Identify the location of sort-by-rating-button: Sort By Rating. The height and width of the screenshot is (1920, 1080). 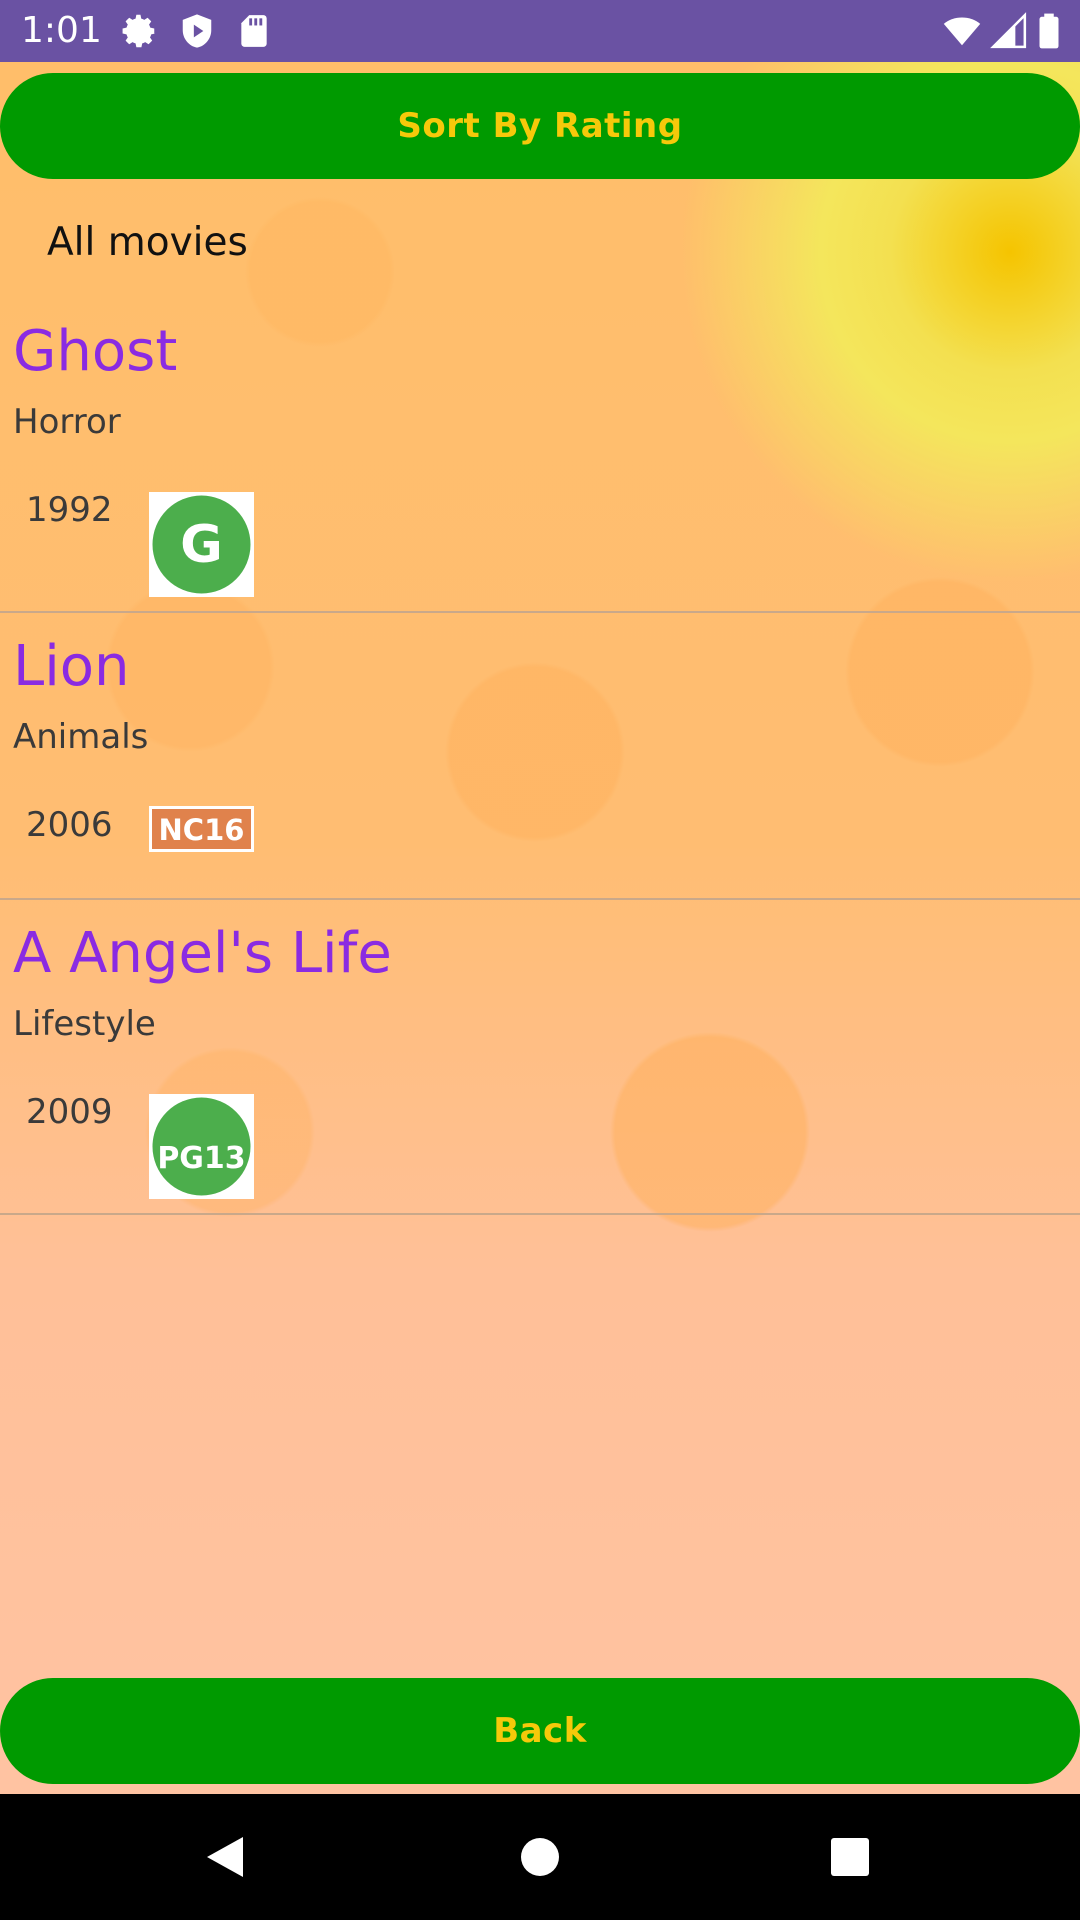
(540, 126).